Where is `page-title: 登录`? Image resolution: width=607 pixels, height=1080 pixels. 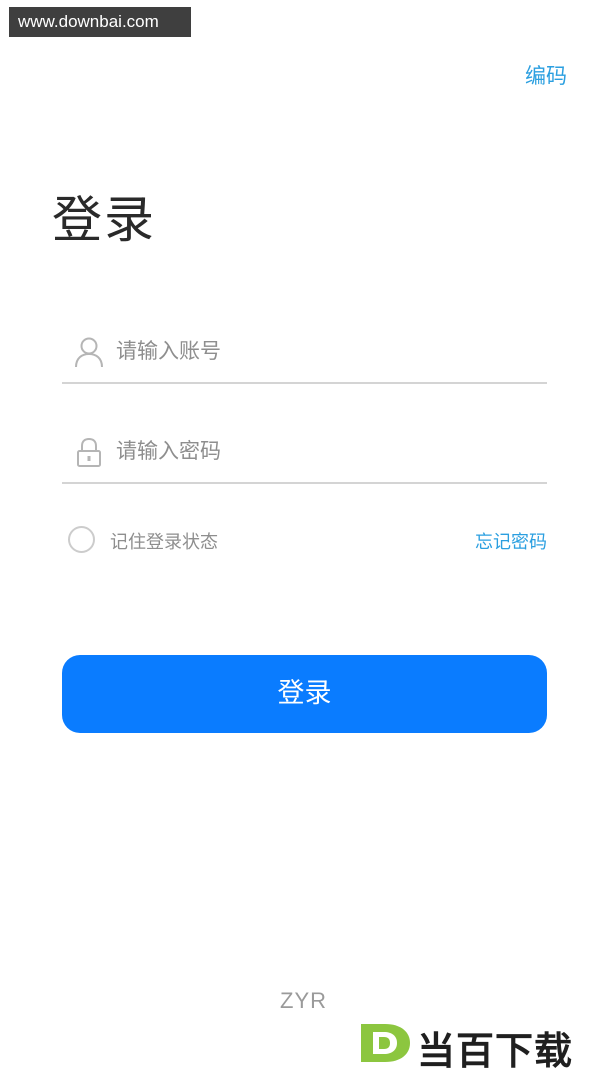
page-title: 登录 is located at coordinates (104, 220).